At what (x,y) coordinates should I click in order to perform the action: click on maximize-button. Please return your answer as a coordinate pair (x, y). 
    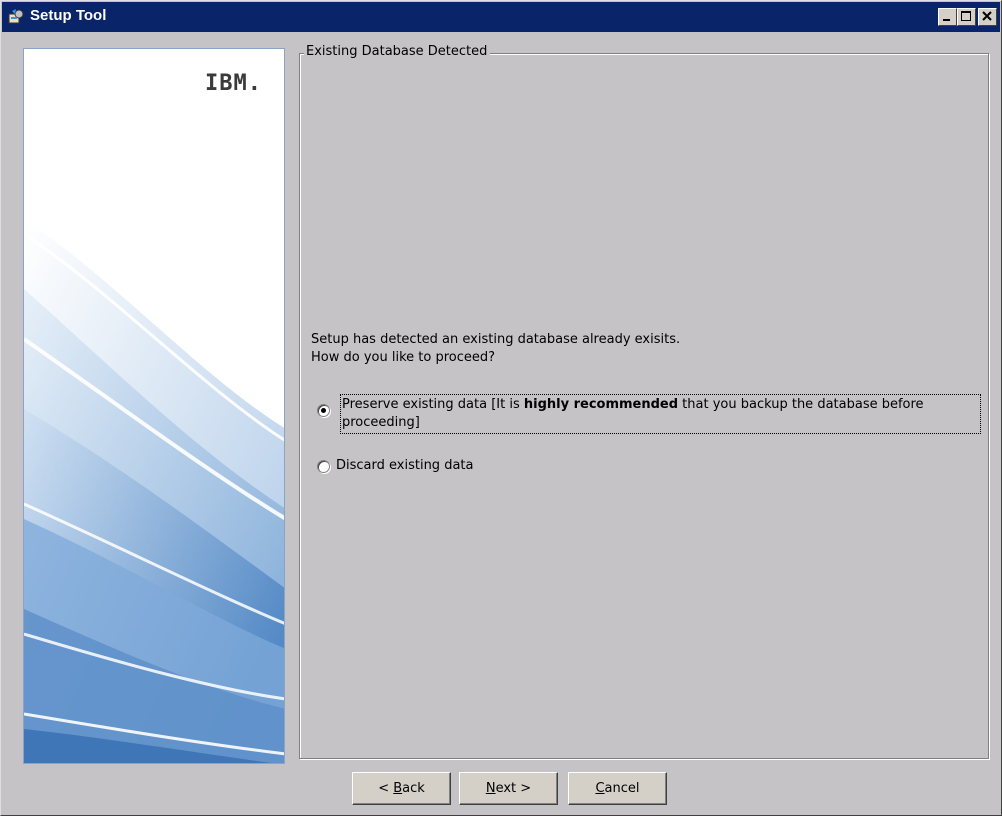
    Looking at the image, I should click on (966, 17).